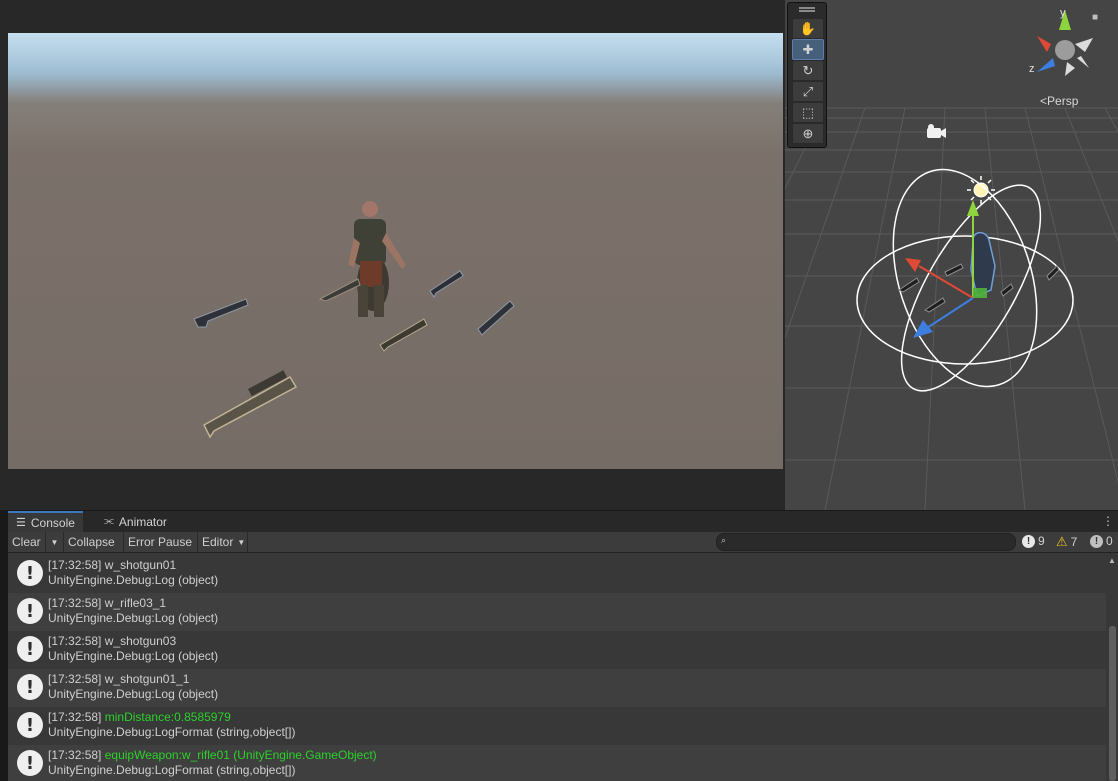 The image size is (1118, 781). What do you see at coordinates (221, 313) in the screenshot?
I see `weapon-shotgun01` at bounding box center [221, 313].